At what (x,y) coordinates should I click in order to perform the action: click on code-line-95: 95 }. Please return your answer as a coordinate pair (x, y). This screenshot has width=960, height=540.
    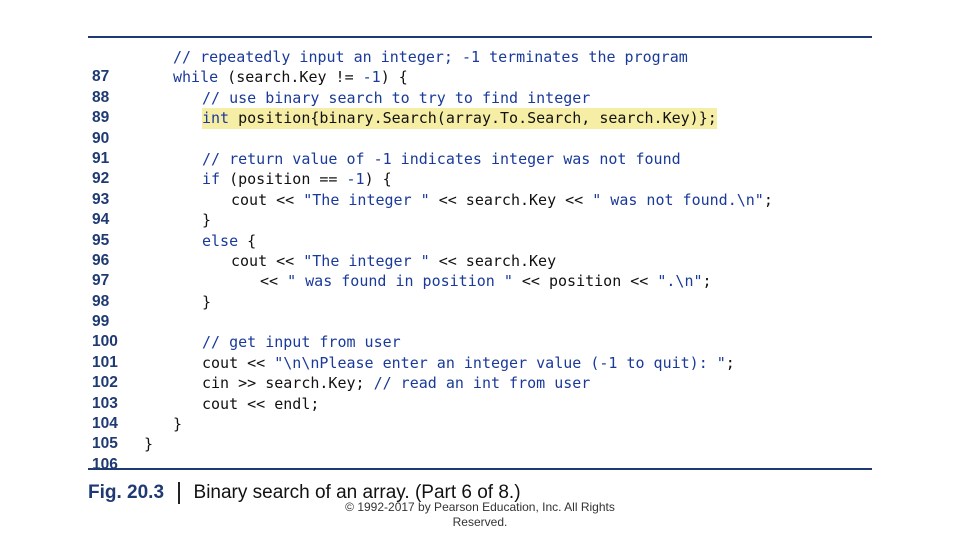
    Looking at the image, I should click on (151, 229).